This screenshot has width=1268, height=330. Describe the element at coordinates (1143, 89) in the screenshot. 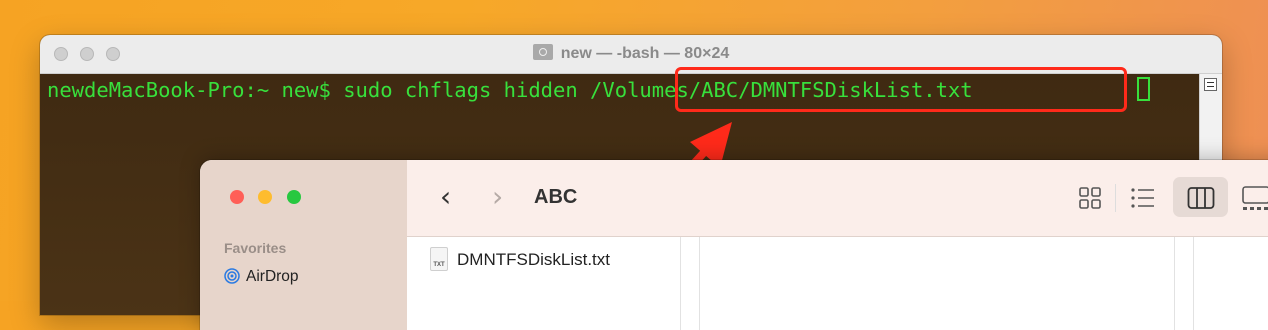

I see `terminal-cursor` at that location.